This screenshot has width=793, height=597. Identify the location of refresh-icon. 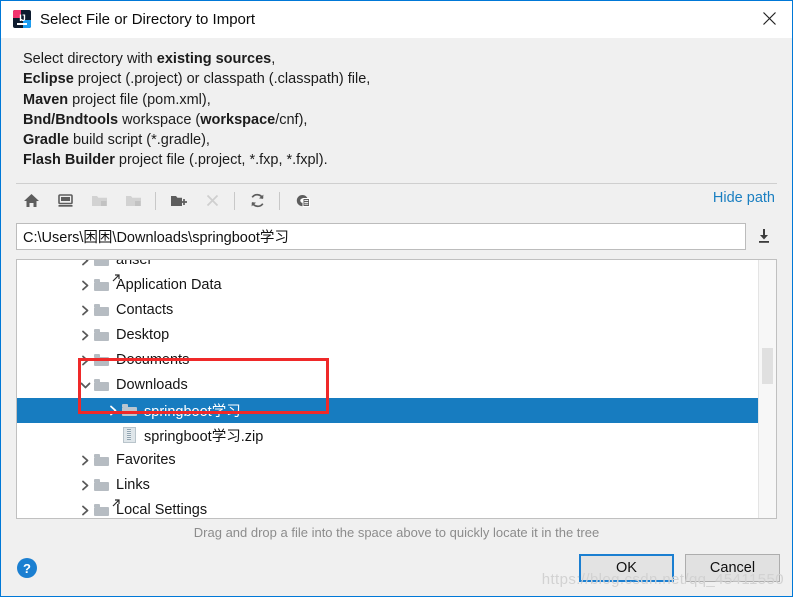
(257, 201).